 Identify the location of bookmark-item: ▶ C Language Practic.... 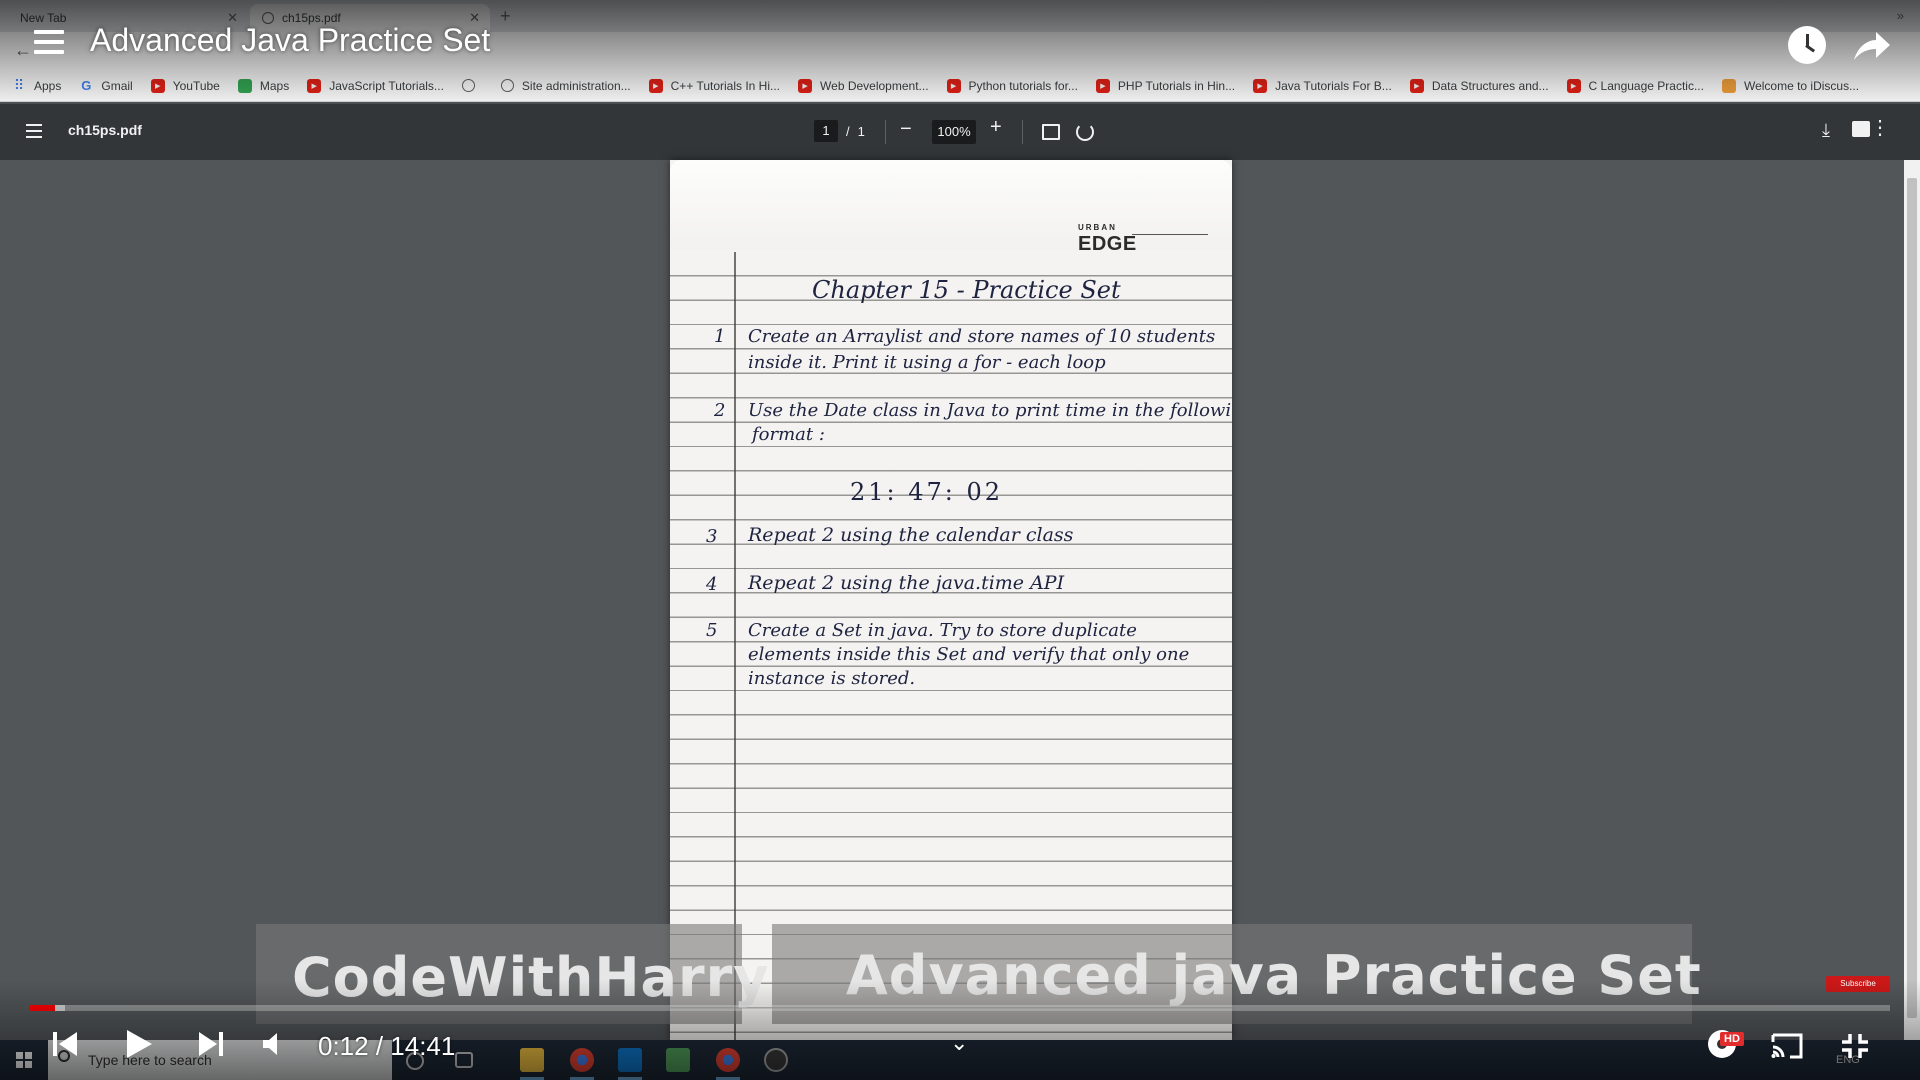
(1635, 85).